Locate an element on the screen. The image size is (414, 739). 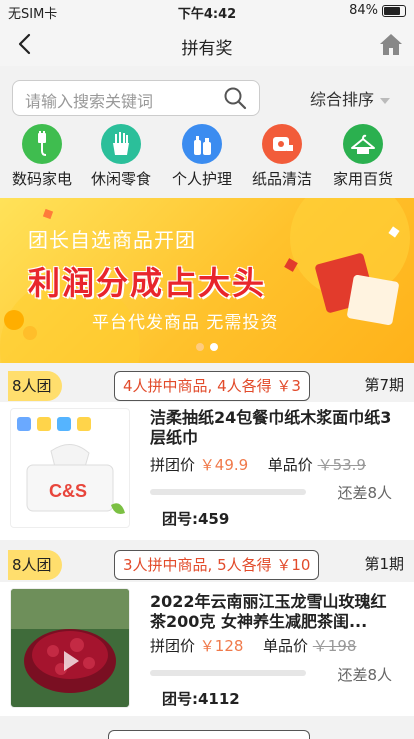
hanger-icon is located at coordinates (363, 144).